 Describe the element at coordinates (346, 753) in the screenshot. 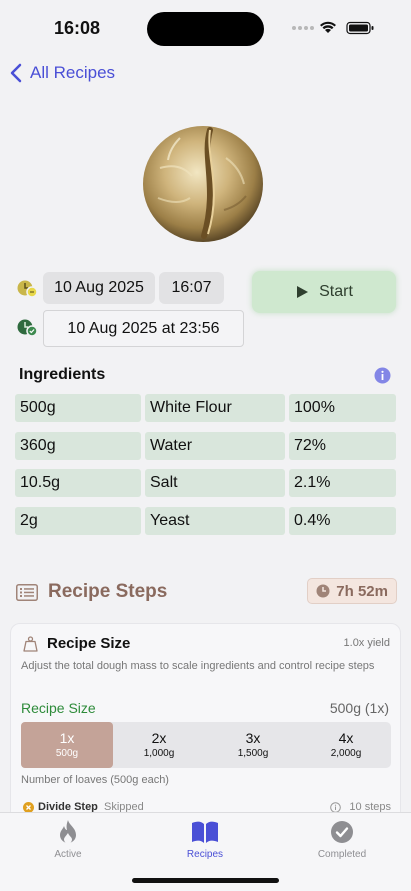

I see `size-option-mass: 2,000g` at that location.